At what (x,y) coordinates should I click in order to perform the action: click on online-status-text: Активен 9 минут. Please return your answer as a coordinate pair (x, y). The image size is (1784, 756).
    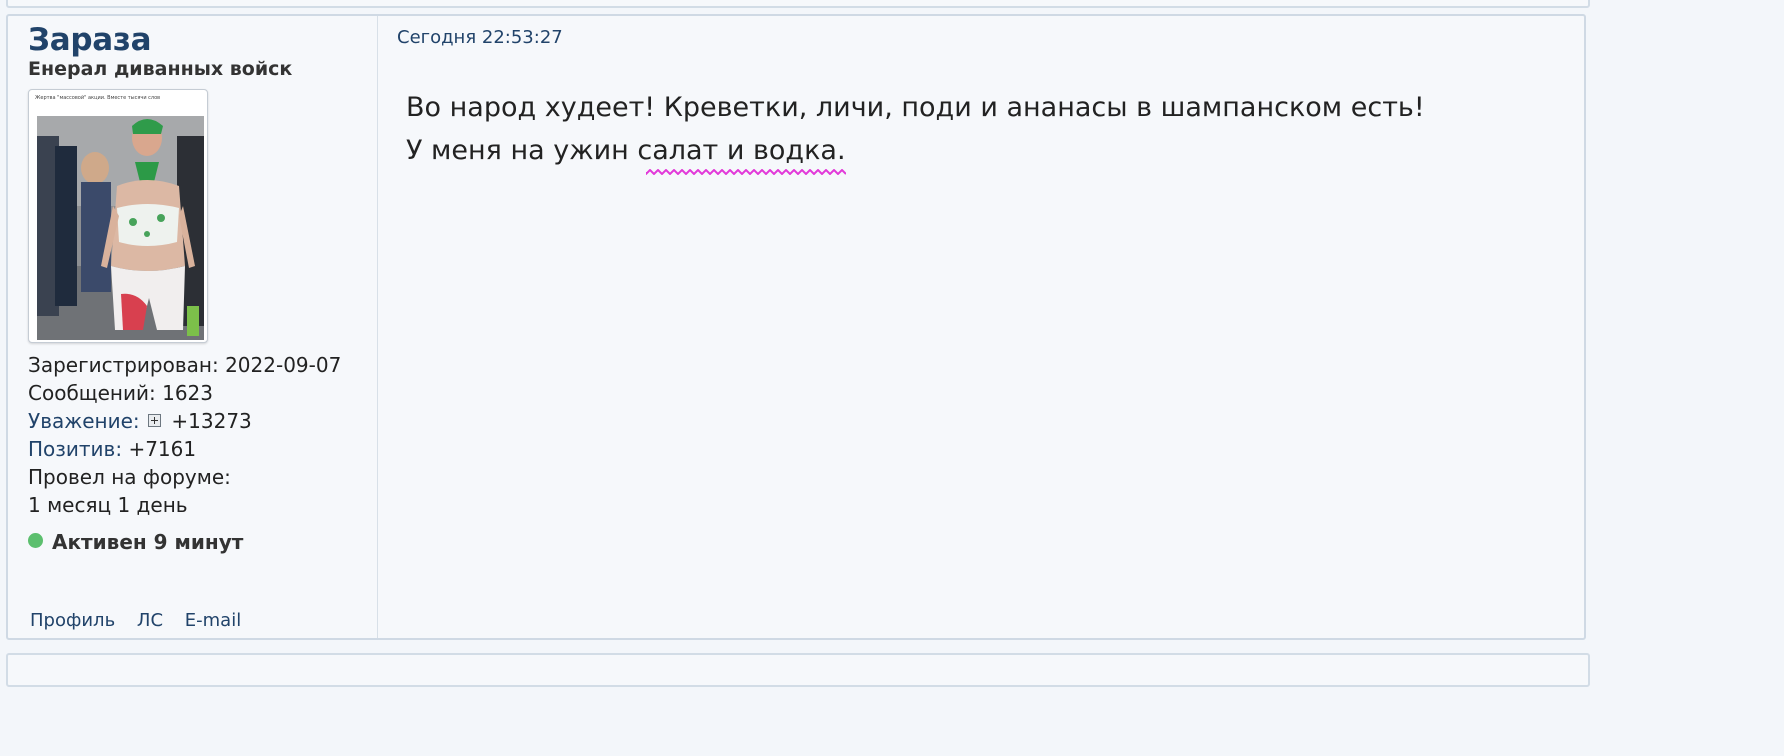
    Looking at the image, I should click on (148, 542).